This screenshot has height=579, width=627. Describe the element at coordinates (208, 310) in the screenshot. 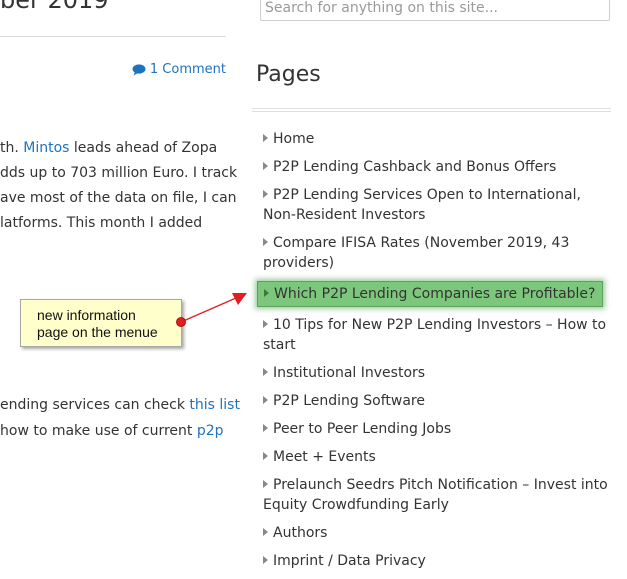

I see `arrow-shaft` at that location.